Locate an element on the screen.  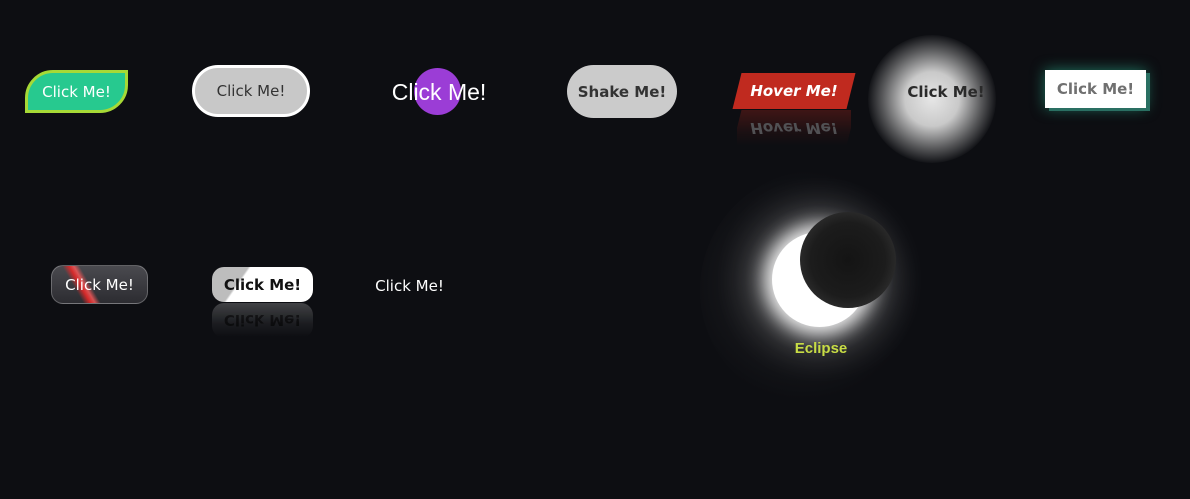
plain-text-button: Click Me! is located at coordinates (409, 286).